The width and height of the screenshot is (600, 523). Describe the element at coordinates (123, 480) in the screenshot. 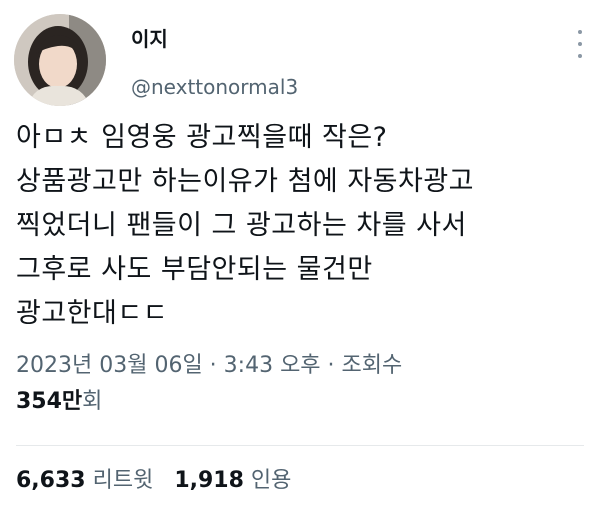

I see `retweets-label: 리트윗` at that location.